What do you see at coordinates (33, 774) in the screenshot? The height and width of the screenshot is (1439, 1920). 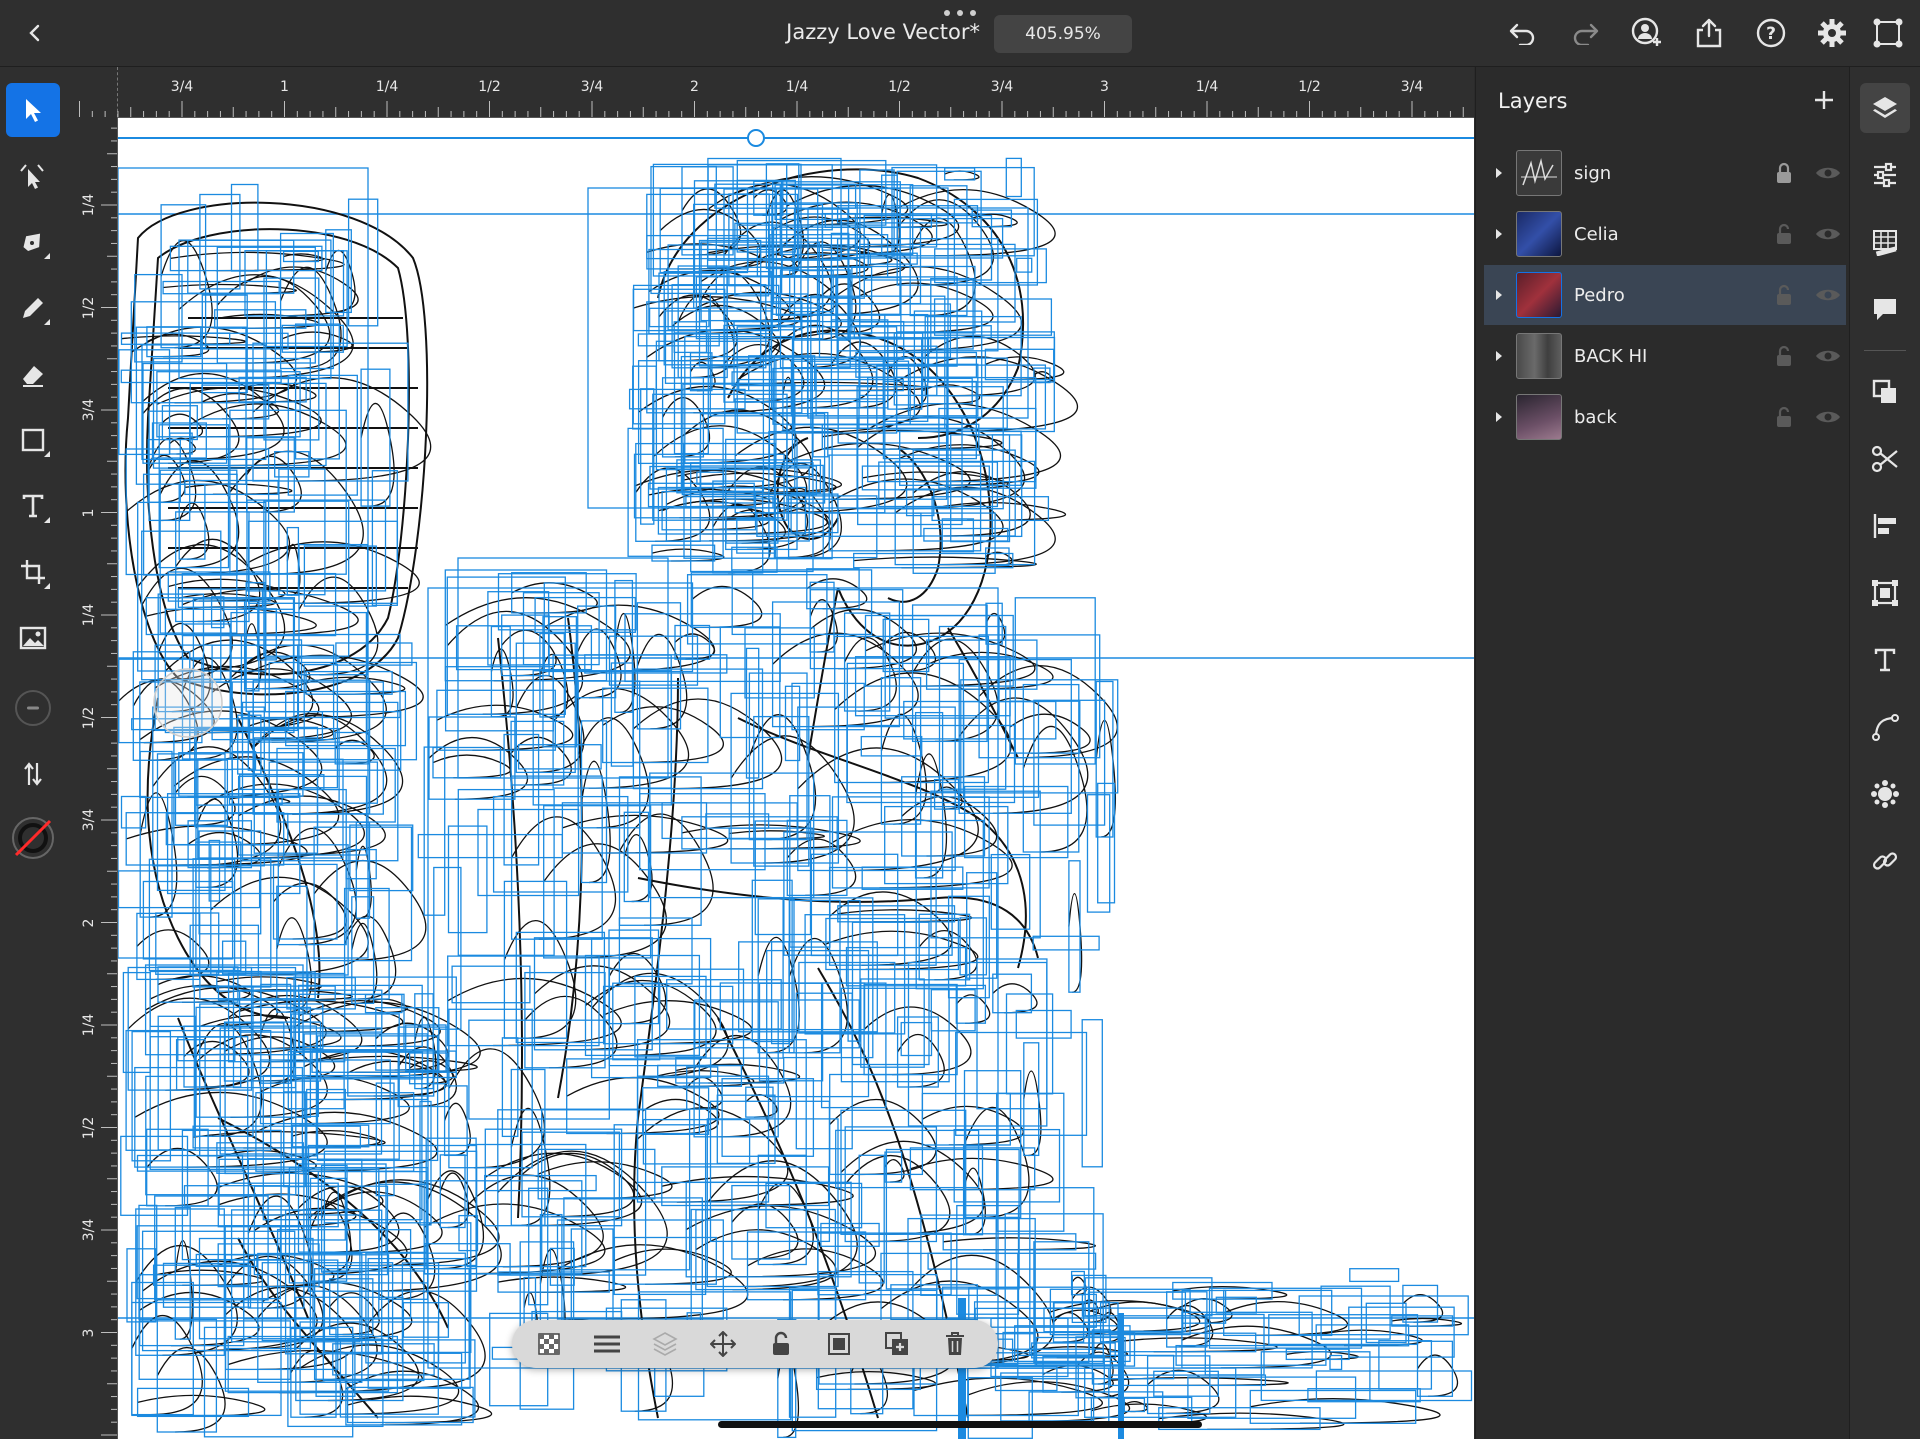 I see `swap-fill-stroke` at bounding box center [33, 774].